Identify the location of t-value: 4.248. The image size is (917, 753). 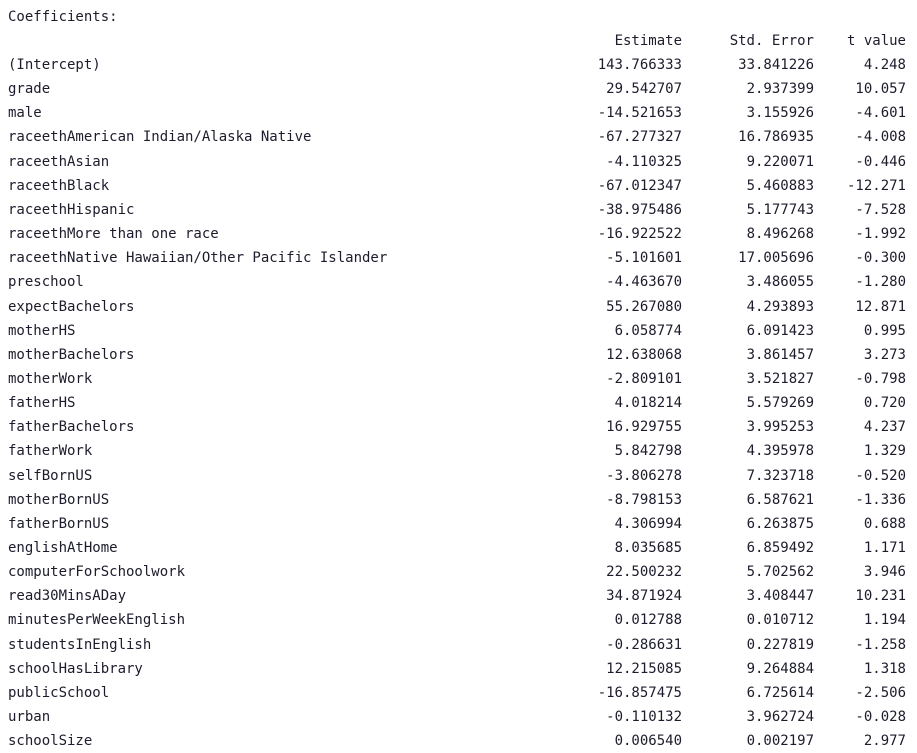
(884, 65).